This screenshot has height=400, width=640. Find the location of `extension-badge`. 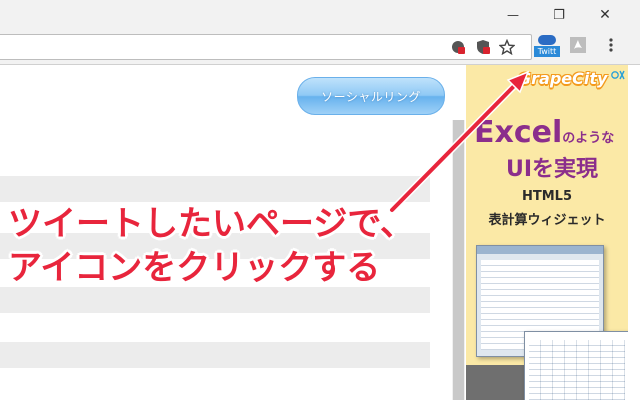

extension-badge is located at coordinates (547, 40).